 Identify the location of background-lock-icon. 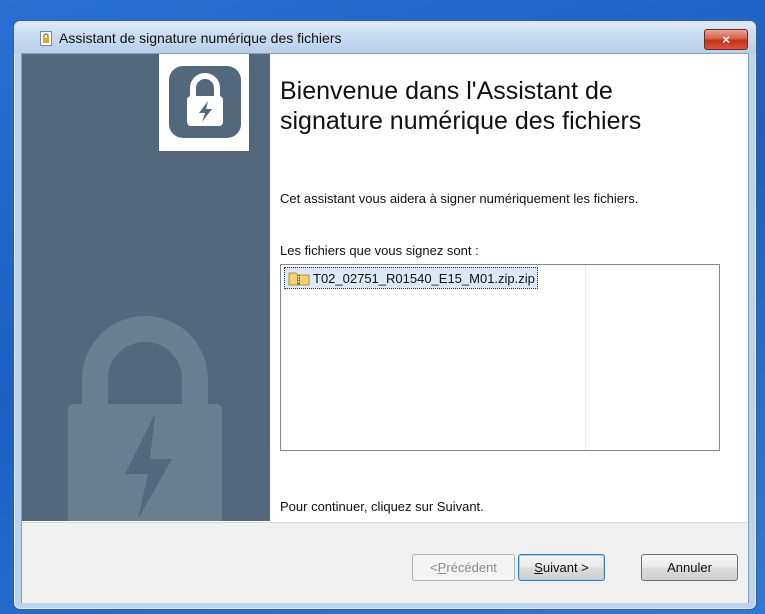
(145, 418).